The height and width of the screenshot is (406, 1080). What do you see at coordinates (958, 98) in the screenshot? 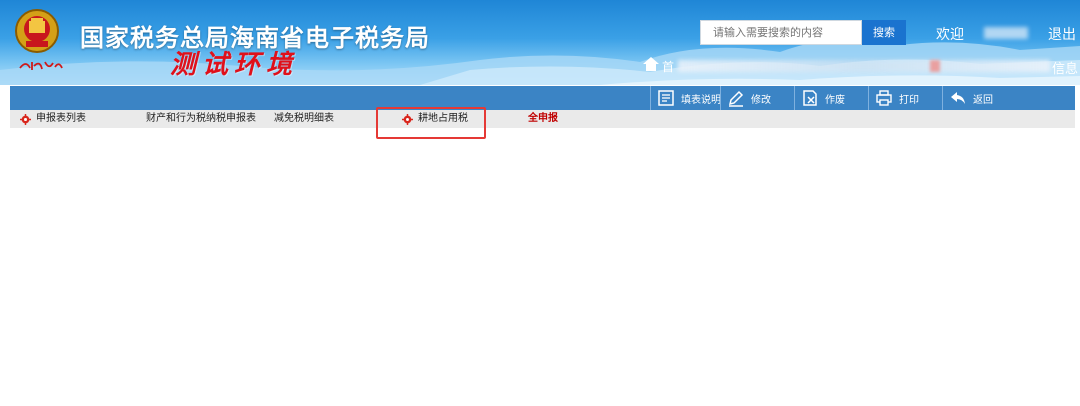
I see `back-arrow-icon` at bounding box center [958, 98].